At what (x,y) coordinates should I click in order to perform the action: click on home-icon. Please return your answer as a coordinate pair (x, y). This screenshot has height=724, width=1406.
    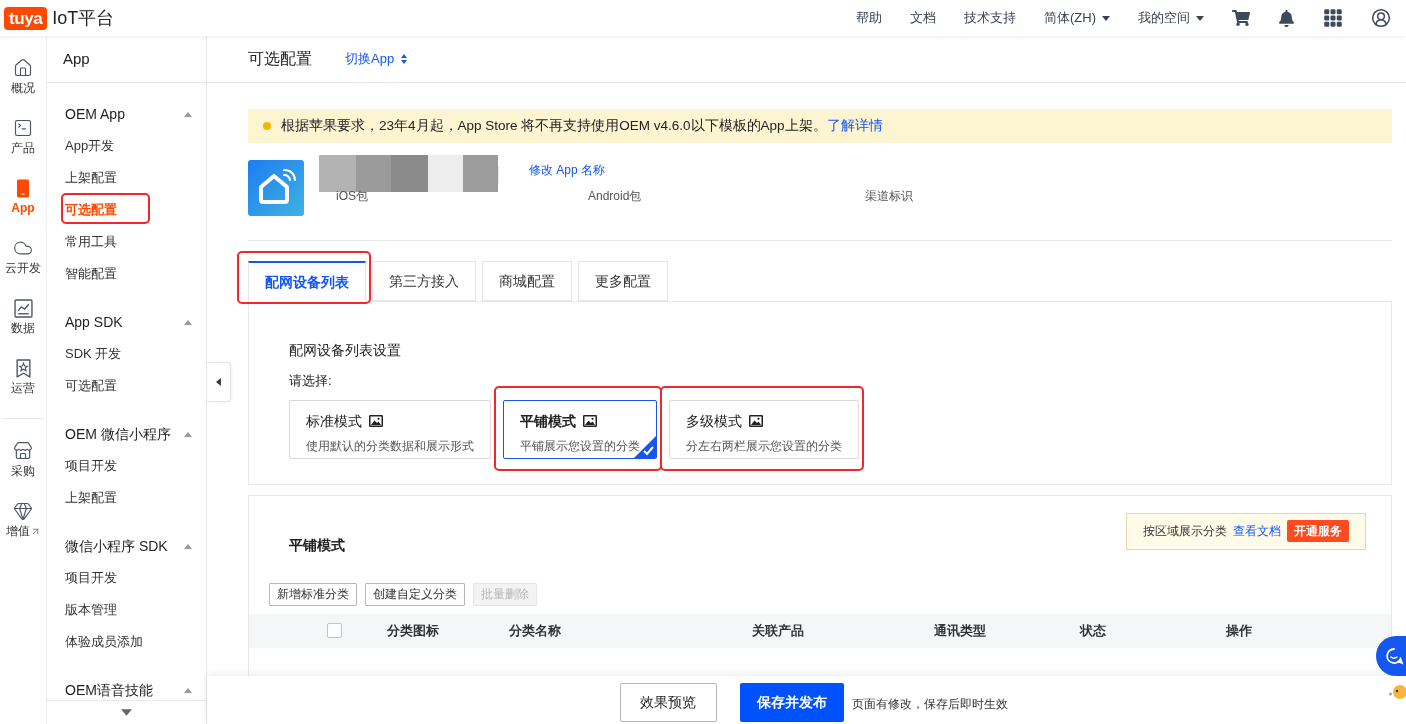
    Looking at the image, I should click on (23, 68).